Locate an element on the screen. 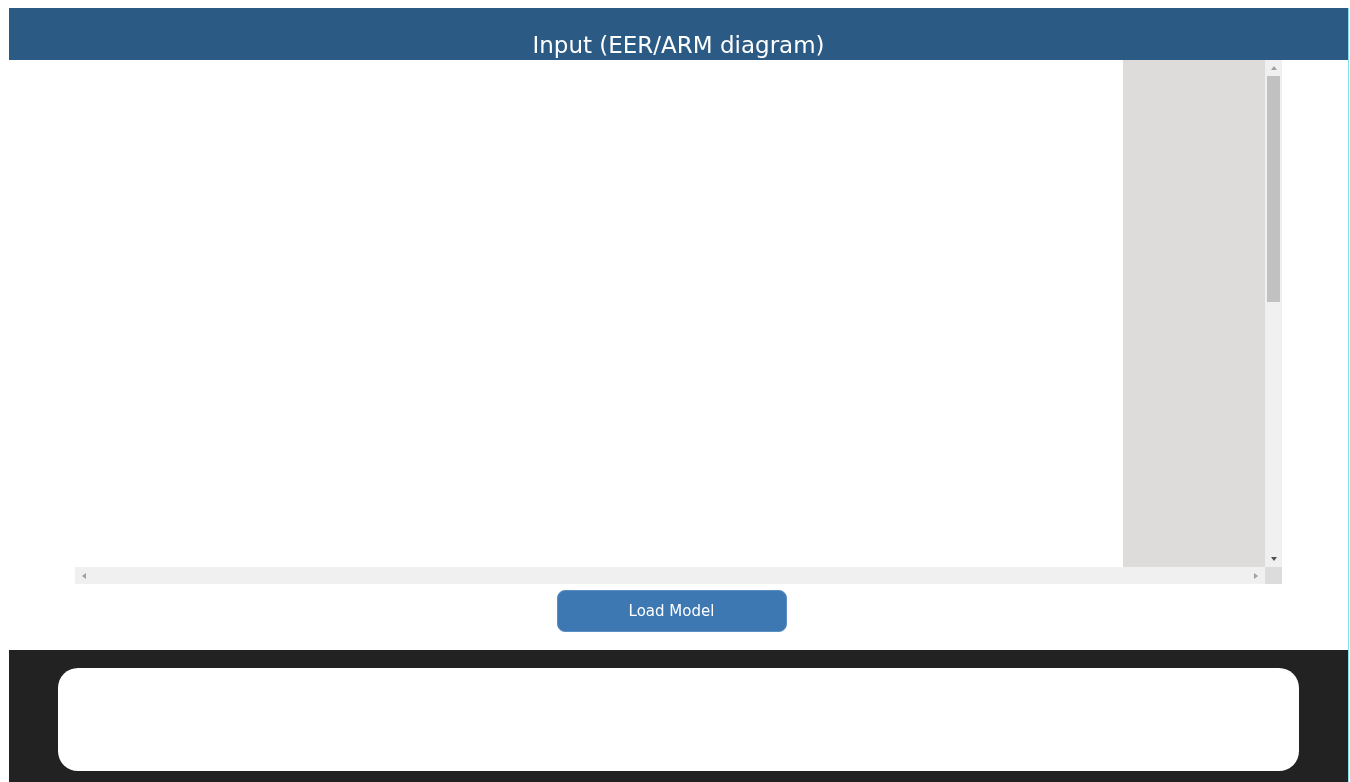 The width and height of the screenshot is (1350, 782). vertical-scrollbar is located at coordinates (1273, 313).